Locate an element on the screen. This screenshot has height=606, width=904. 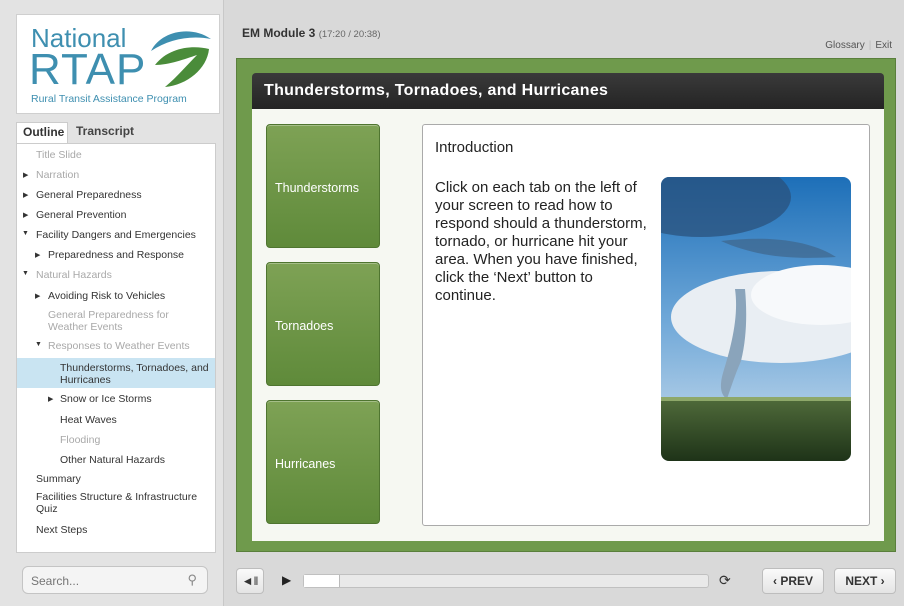
outline-item-snow-ice: Snow or Ice Storms is located at coordinates (106, 399).